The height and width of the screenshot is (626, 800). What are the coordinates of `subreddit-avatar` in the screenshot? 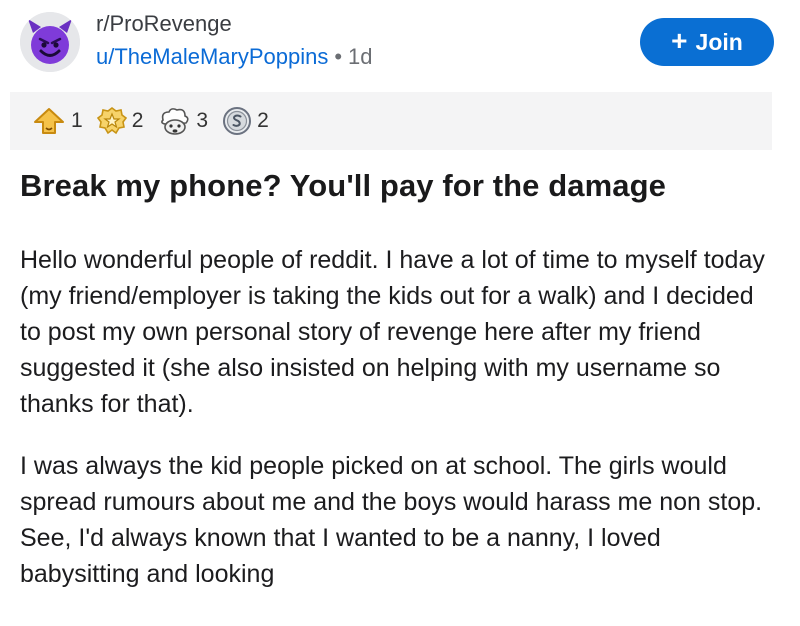 It's located at (50, 42).